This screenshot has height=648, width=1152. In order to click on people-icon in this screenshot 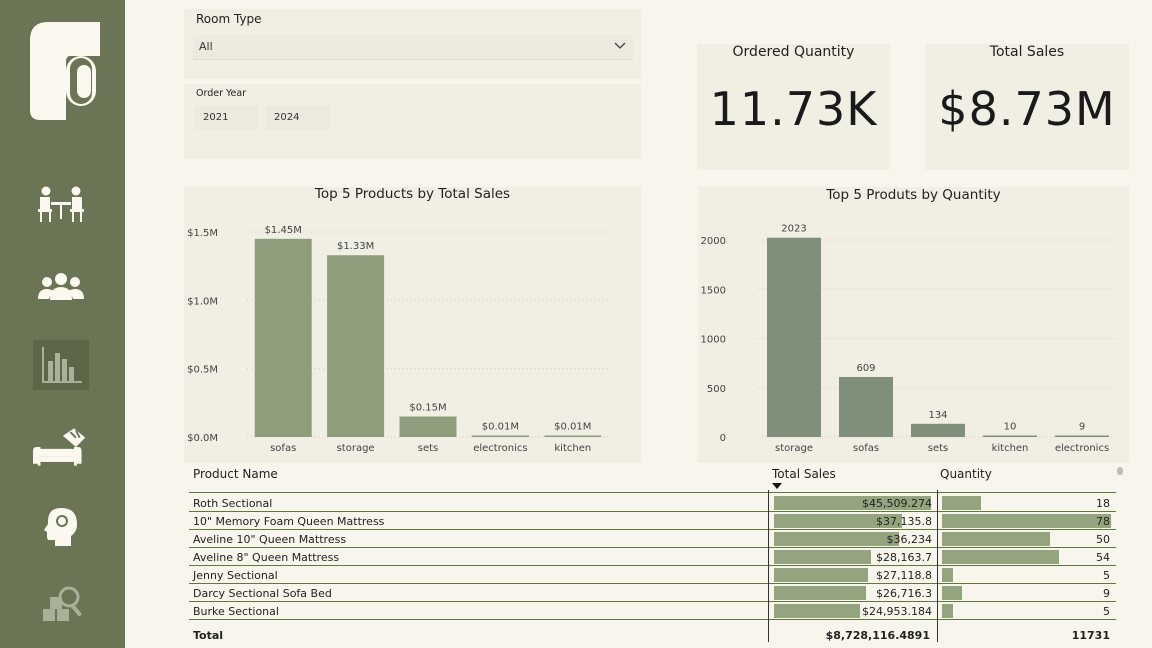, I will do `click(61, 287)`.